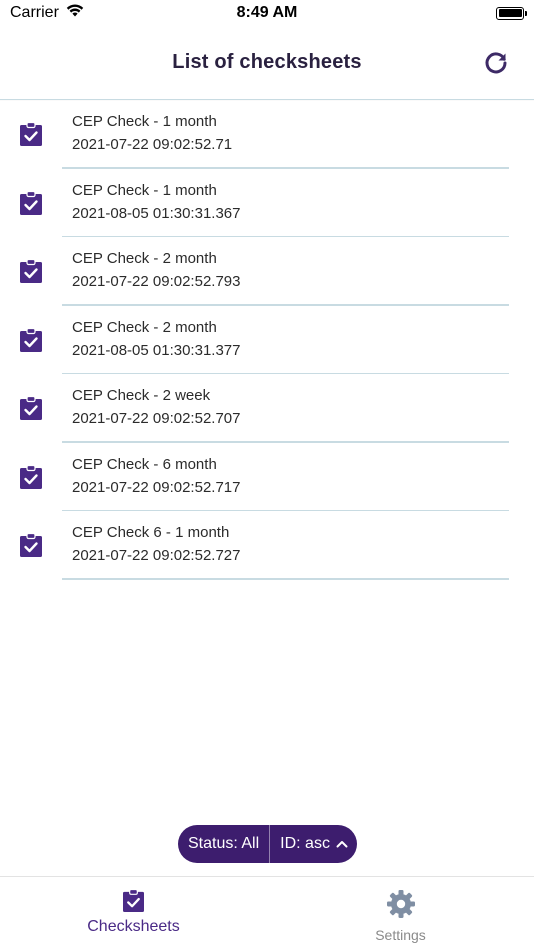 The image size is (534, 950). What do you see at coordinates (75, 13) in the screenshot?
I see `wifi-icon` at bounding box center [75, 13].